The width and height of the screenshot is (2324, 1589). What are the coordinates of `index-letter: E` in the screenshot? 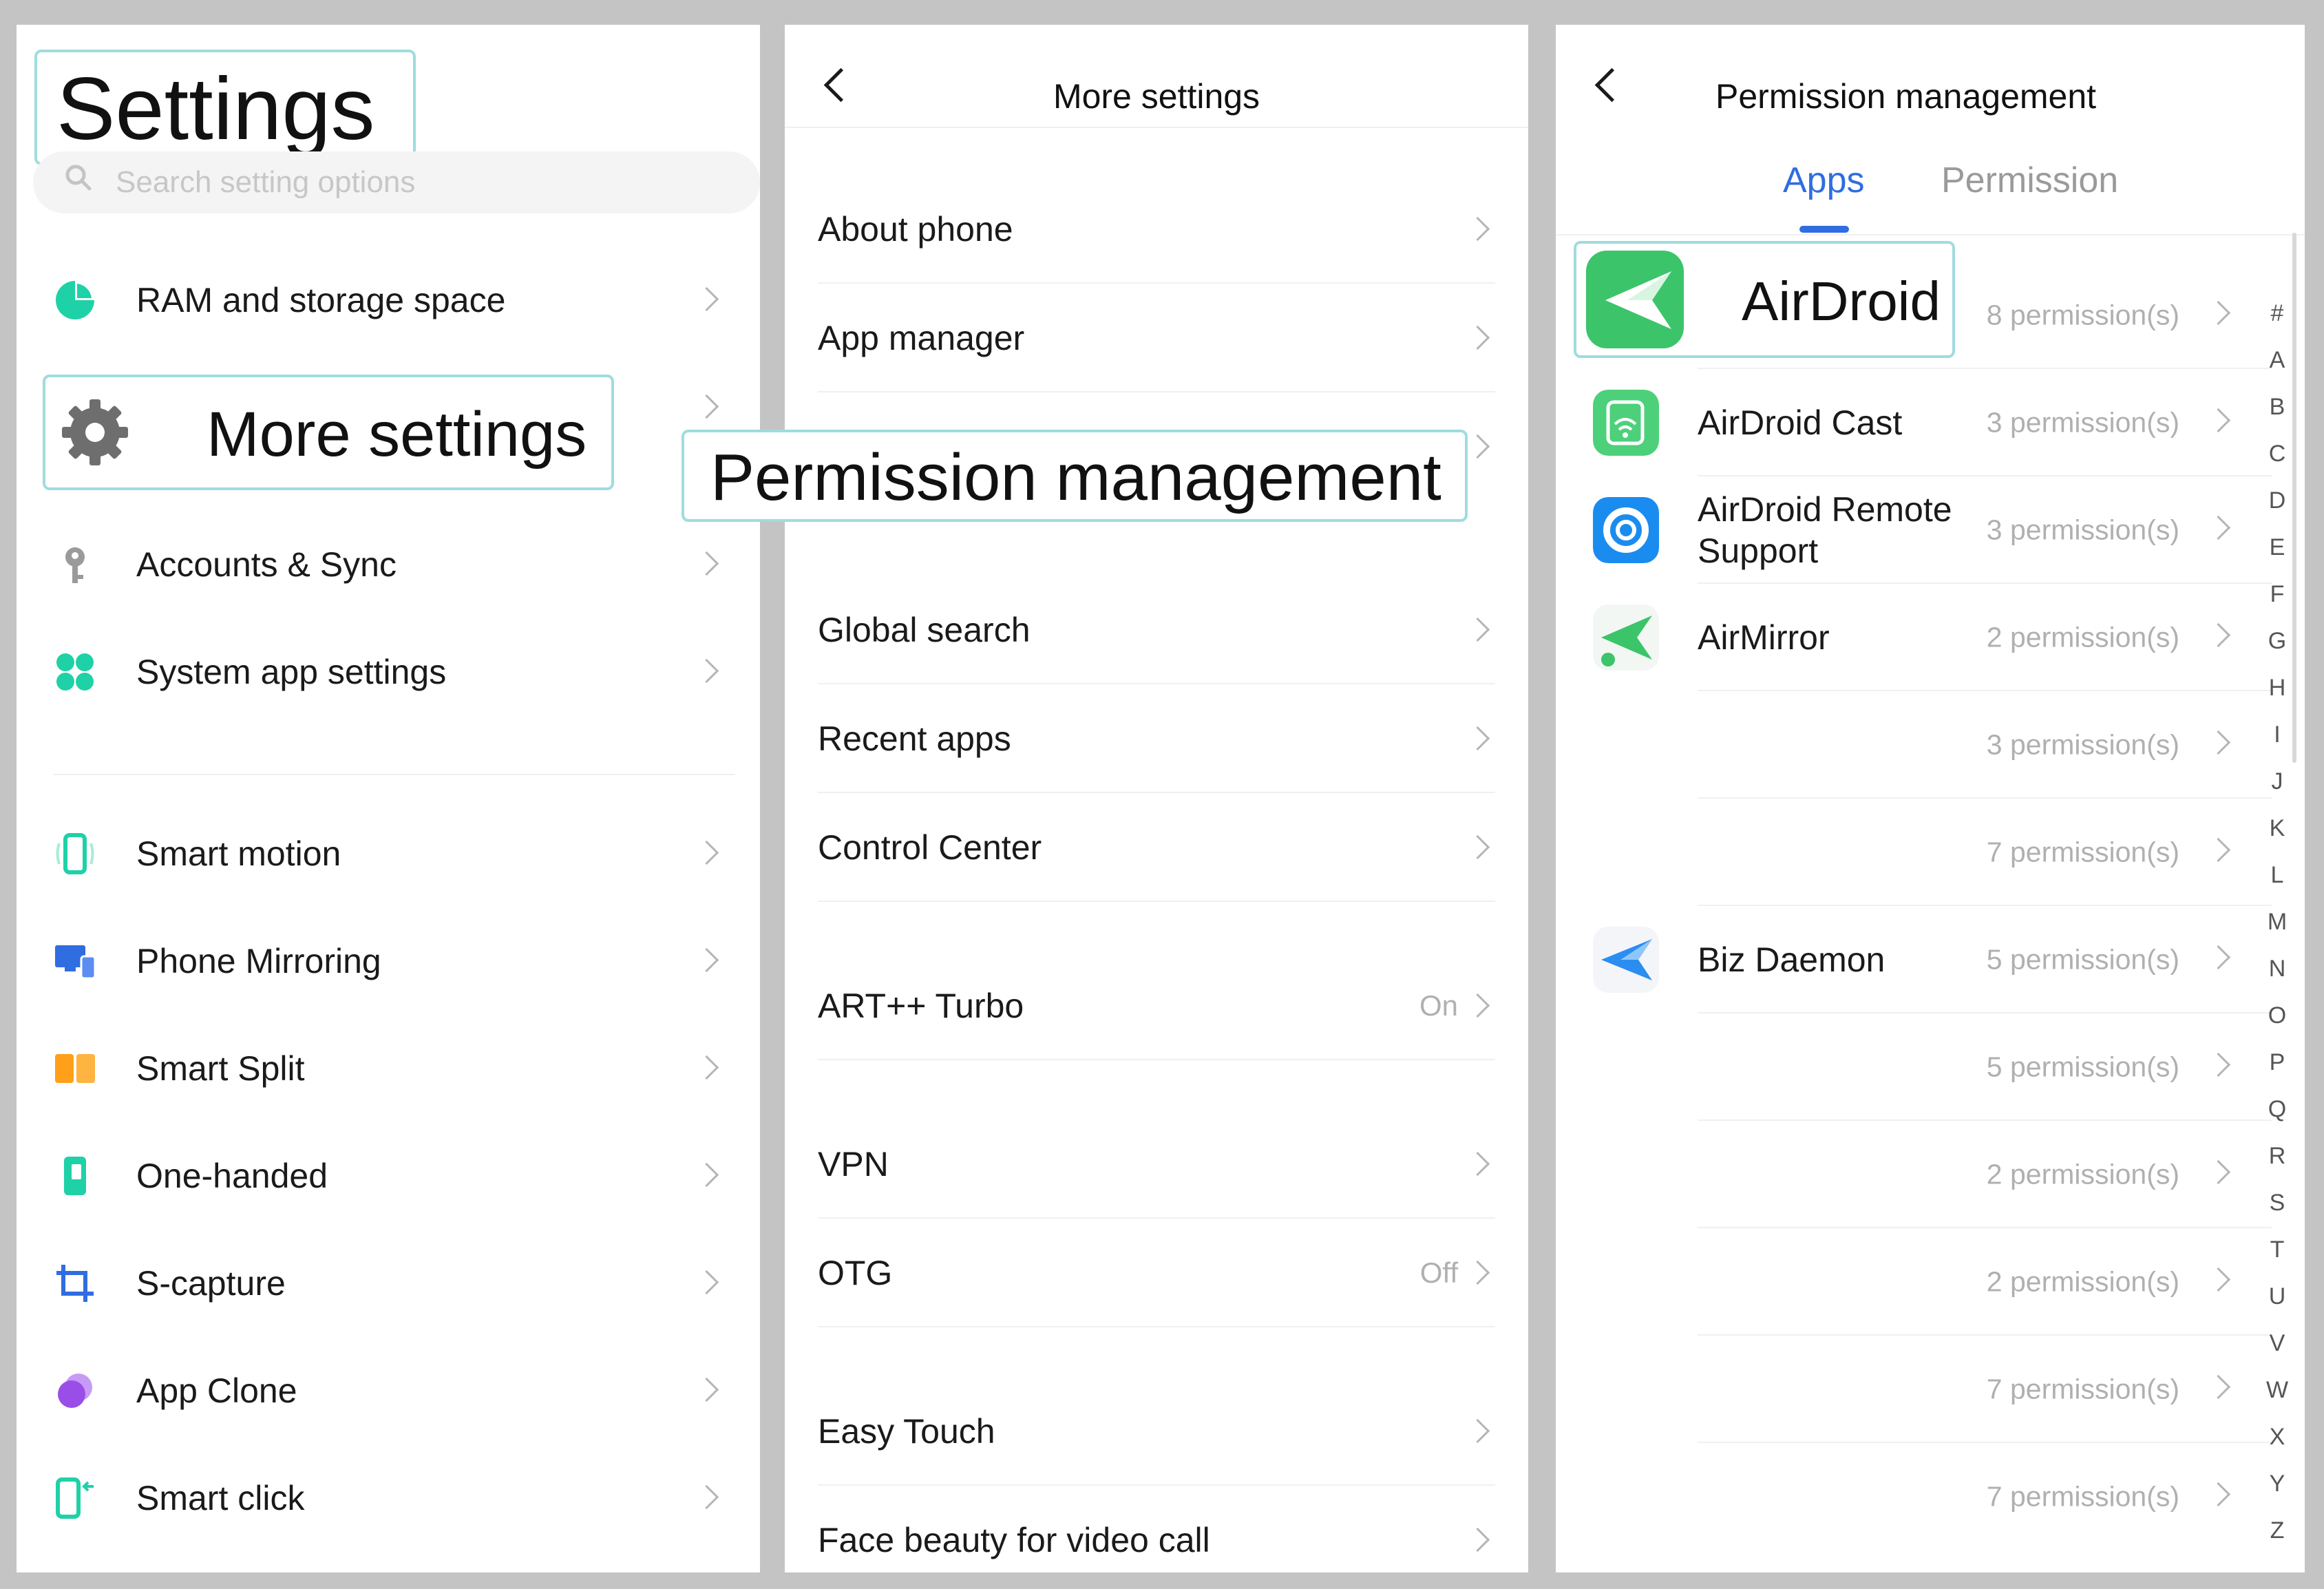 It's located at (2277, 547).